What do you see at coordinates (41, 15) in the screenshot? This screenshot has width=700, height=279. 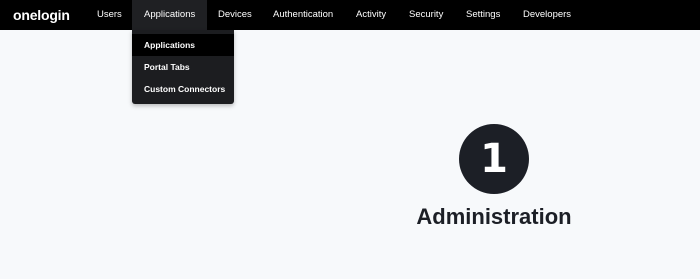 I see `onelogin-logo: onelogin` at bounding box center [41, 15].